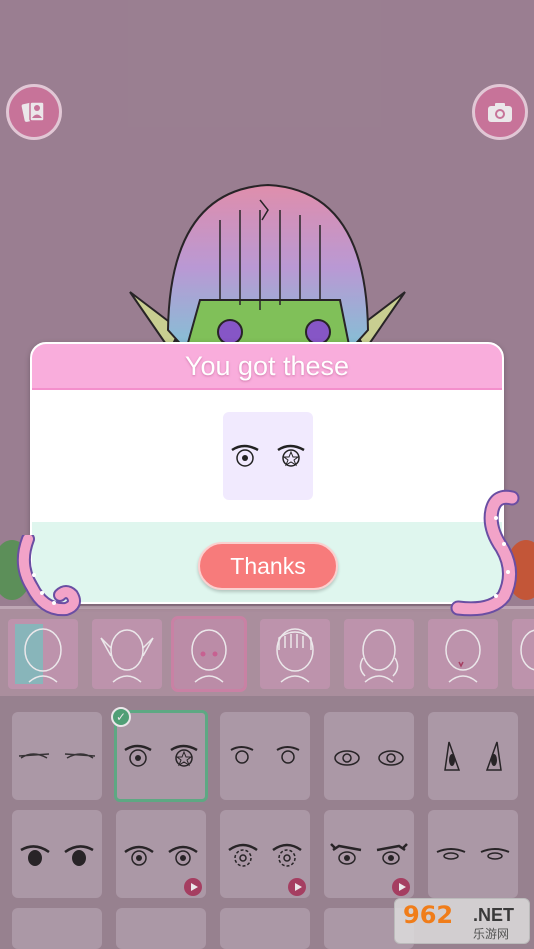  I want to click on tab-head-elf-ears, so click(127, 654).